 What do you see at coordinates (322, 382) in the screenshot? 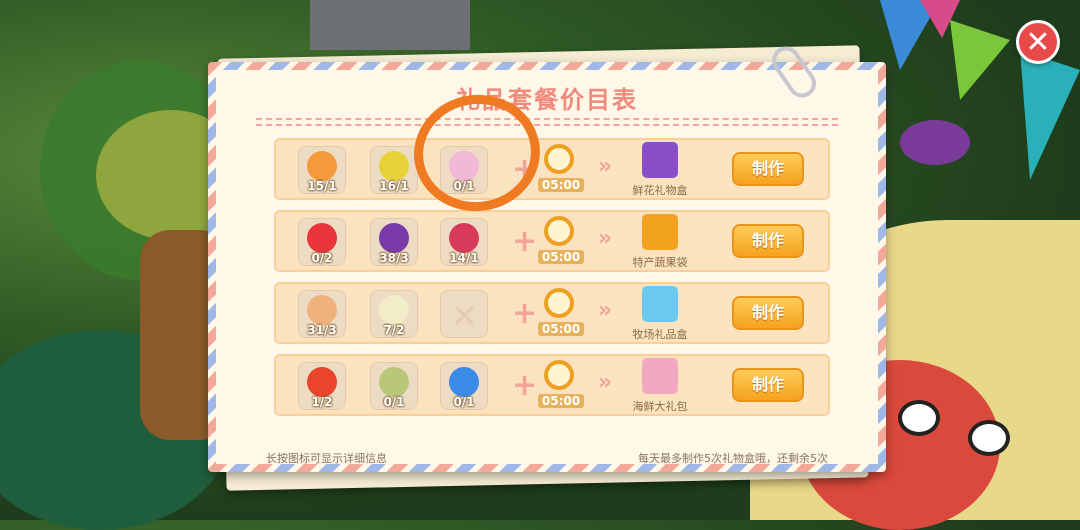
I see `lobster-icon` at bounding box center [322, 382].